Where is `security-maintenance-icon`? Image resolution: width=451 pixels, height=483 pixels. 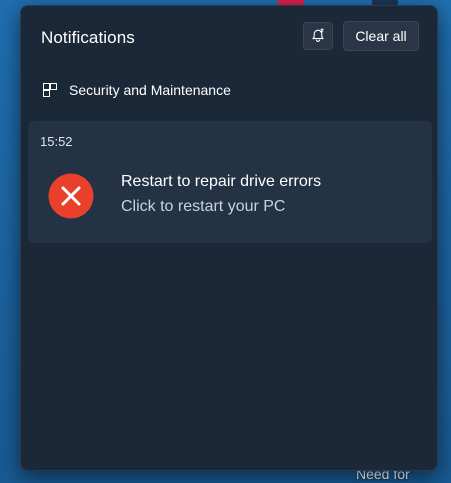
security-maintenance-icon is located at coordinates (50, 90).